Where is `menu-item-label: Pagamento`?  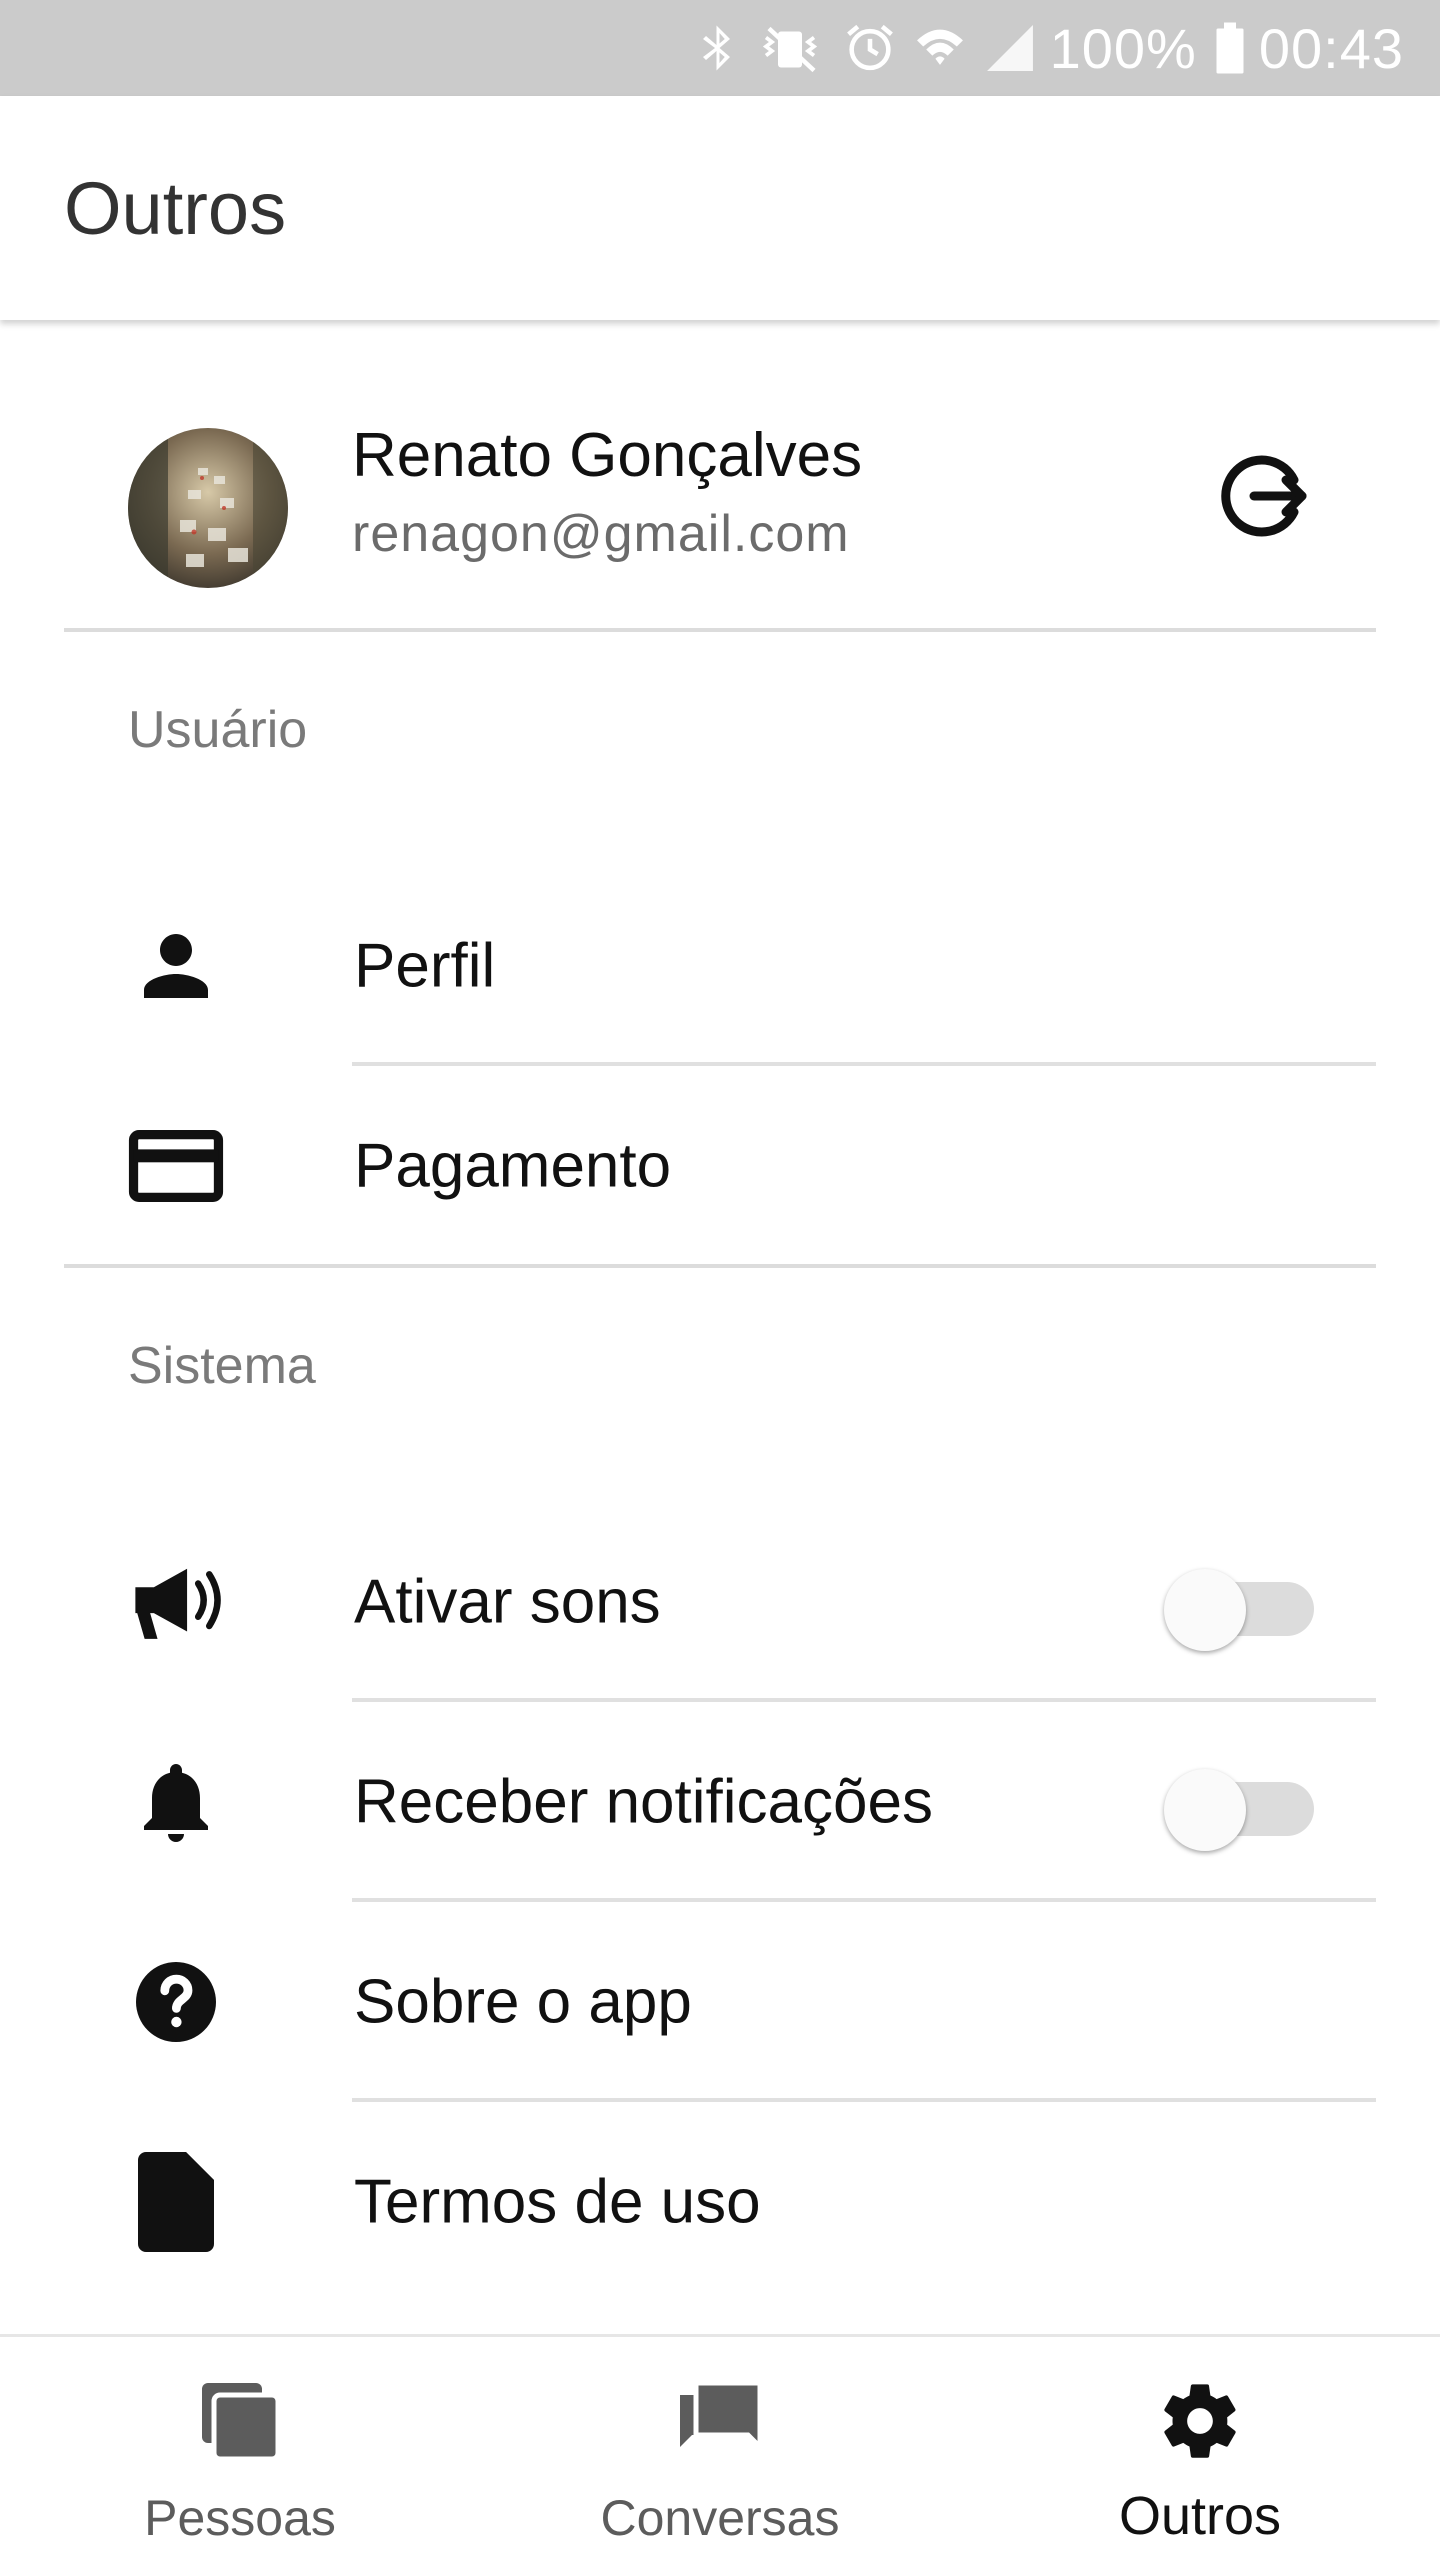 menu-item-label: Pagamento is located at coordinates (513, 1166).